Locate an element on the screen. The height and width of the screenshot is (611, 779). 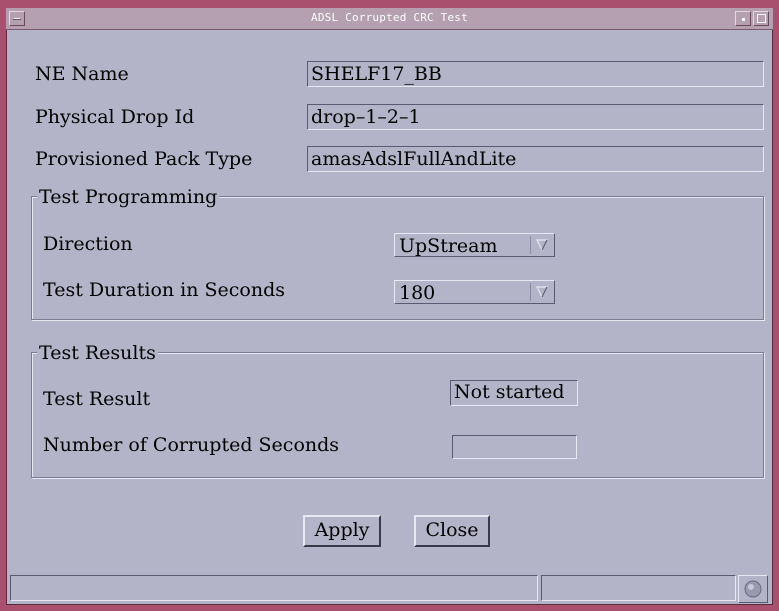
status-indicator-icon is located at coordinates (753, 589).